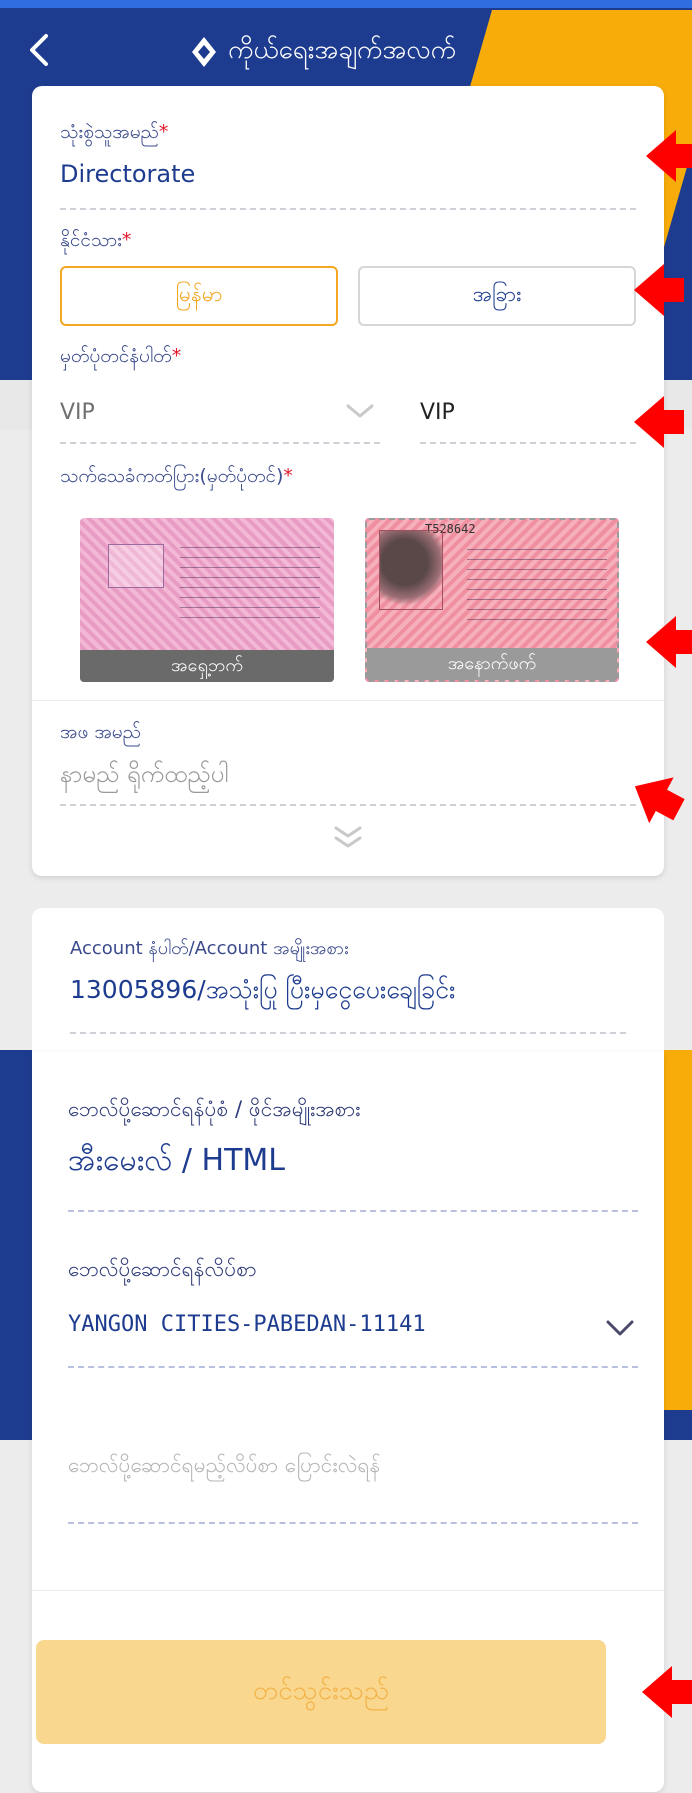 The width and height of the screenshot is (692, 1793). What do you see at coordinates (263, 989) in the screenshot?
I see `account-value: 13005896/အသုံးပြု ပြီးမှငွေပေးချေခြင်း` at bounding box center [263, 989].